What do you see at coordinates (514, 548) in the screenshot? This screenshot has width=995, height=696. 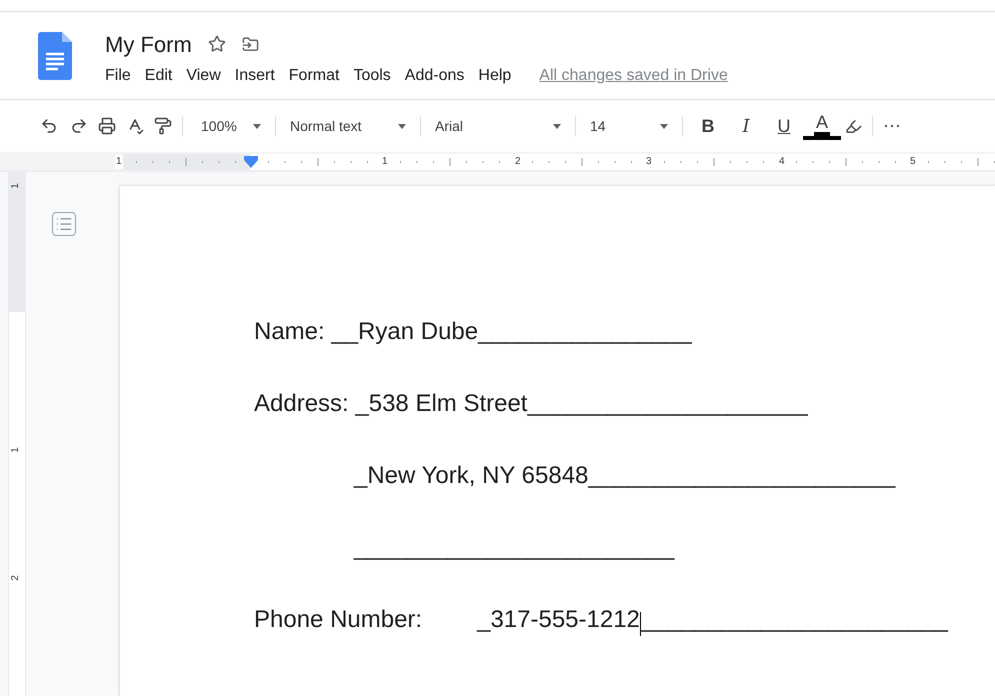 I see `form-line: ________________________` at bounding box center [514, 548].